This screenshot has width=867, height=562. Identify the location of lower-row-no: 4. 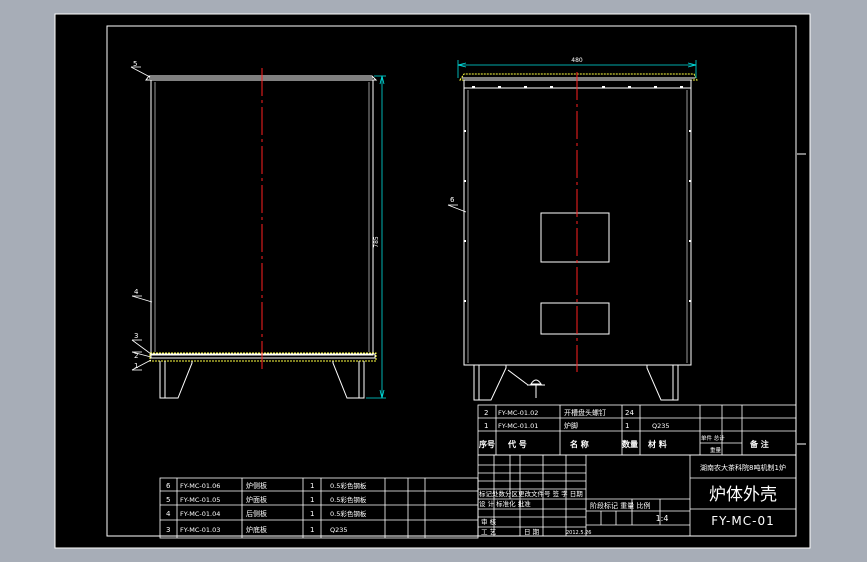
(168, 514).